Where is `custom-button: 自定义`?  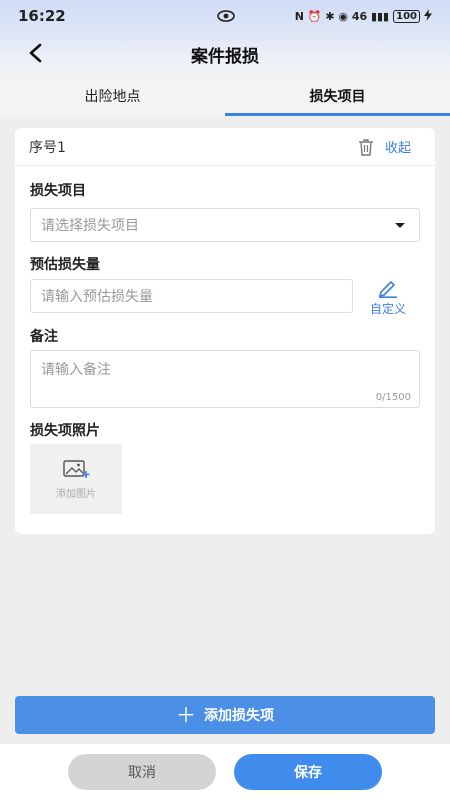
custom-button: 自定义 is located at coordinates (388, 298).